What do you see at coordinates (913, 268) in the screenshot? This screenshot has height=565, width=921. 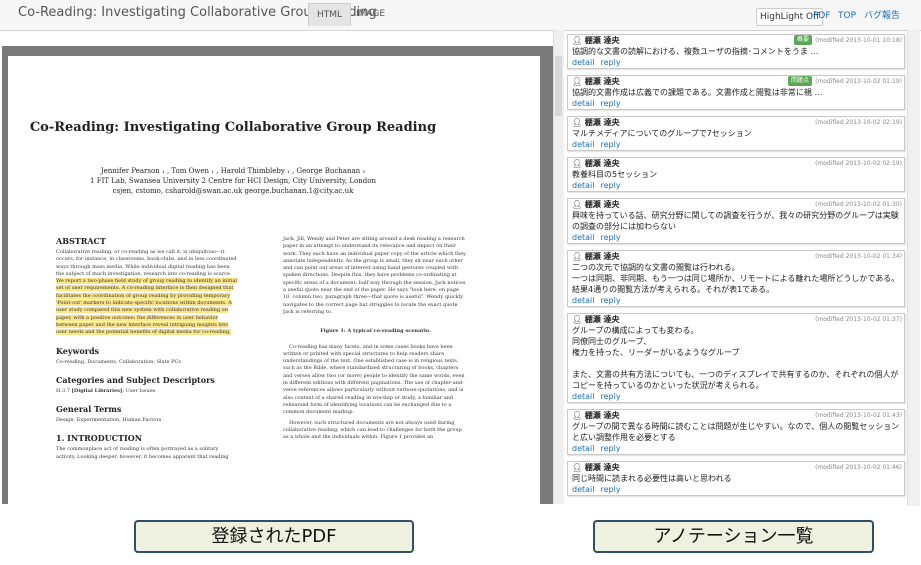 I see `annotation-scrollbar` at bounding box center [913, 268].